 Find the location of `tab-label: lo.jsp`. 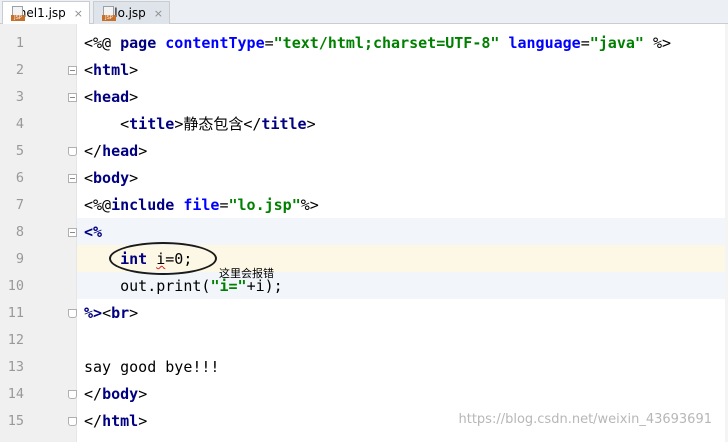

tab-label: lo.jsp is located at coordinates (130, 13).